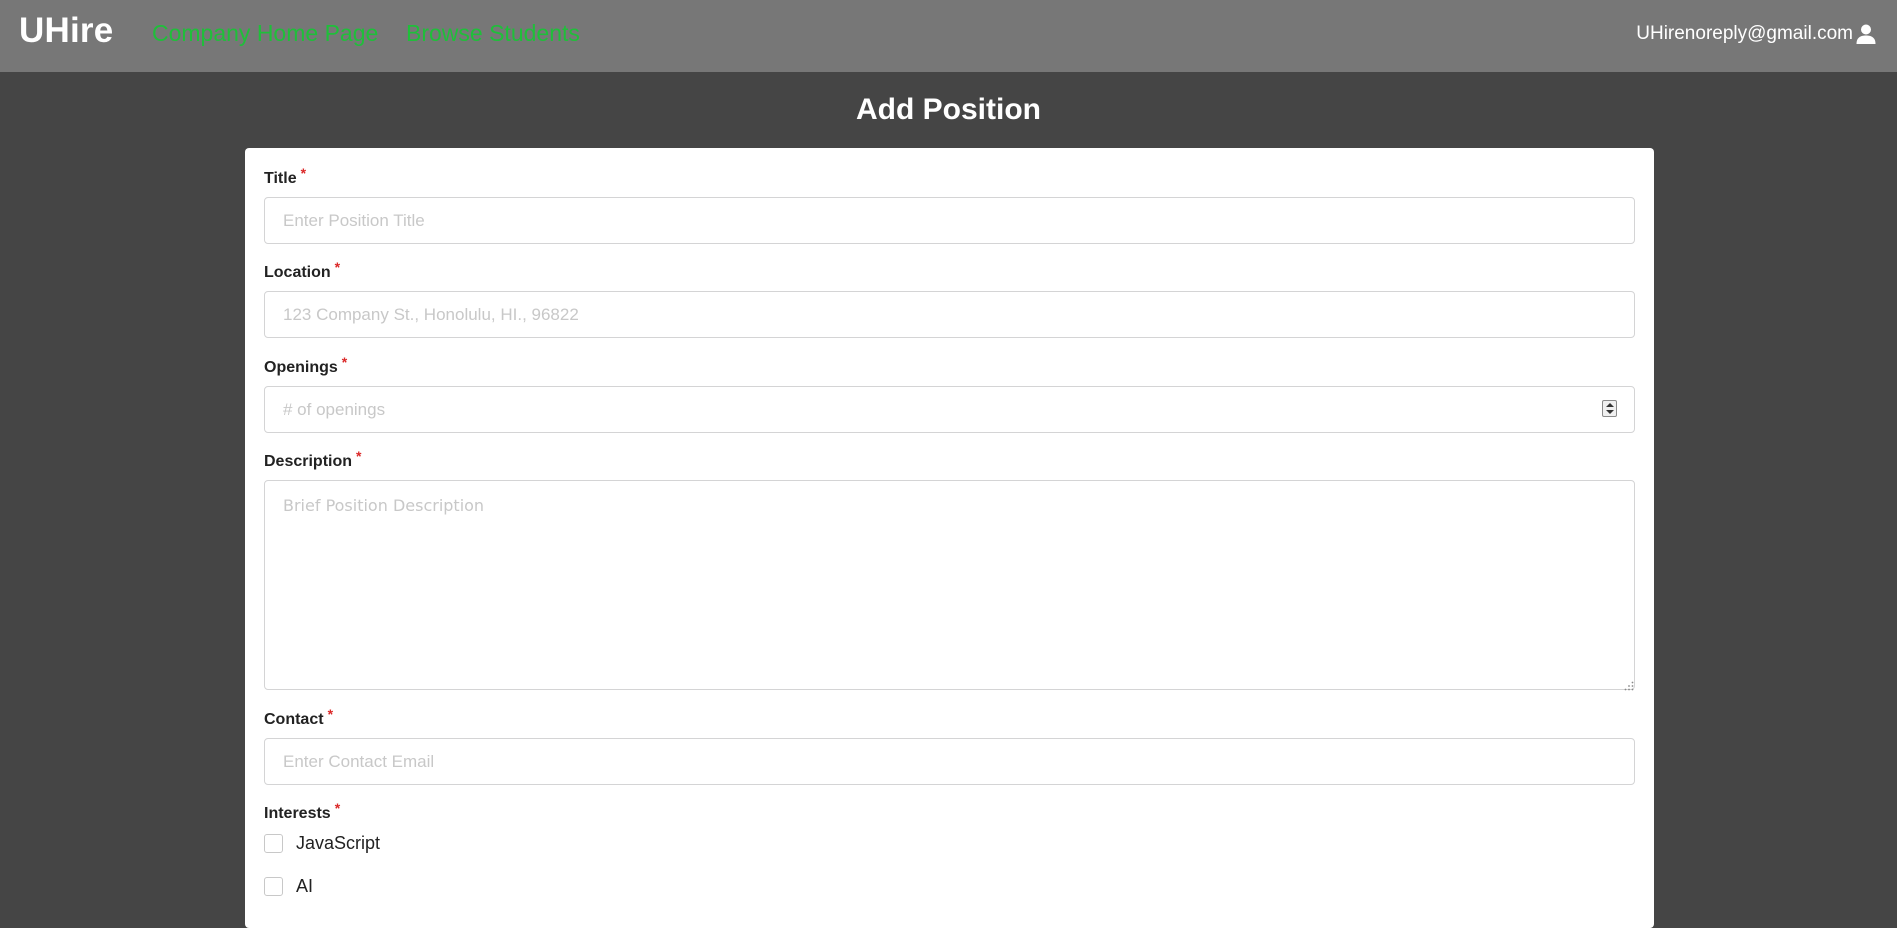 This screenshot has width=1897, height=928. What do you see at coordinates (1609, 408) in the screenshot?
I see `openings-stepper` at bounding box center [1609, 408].